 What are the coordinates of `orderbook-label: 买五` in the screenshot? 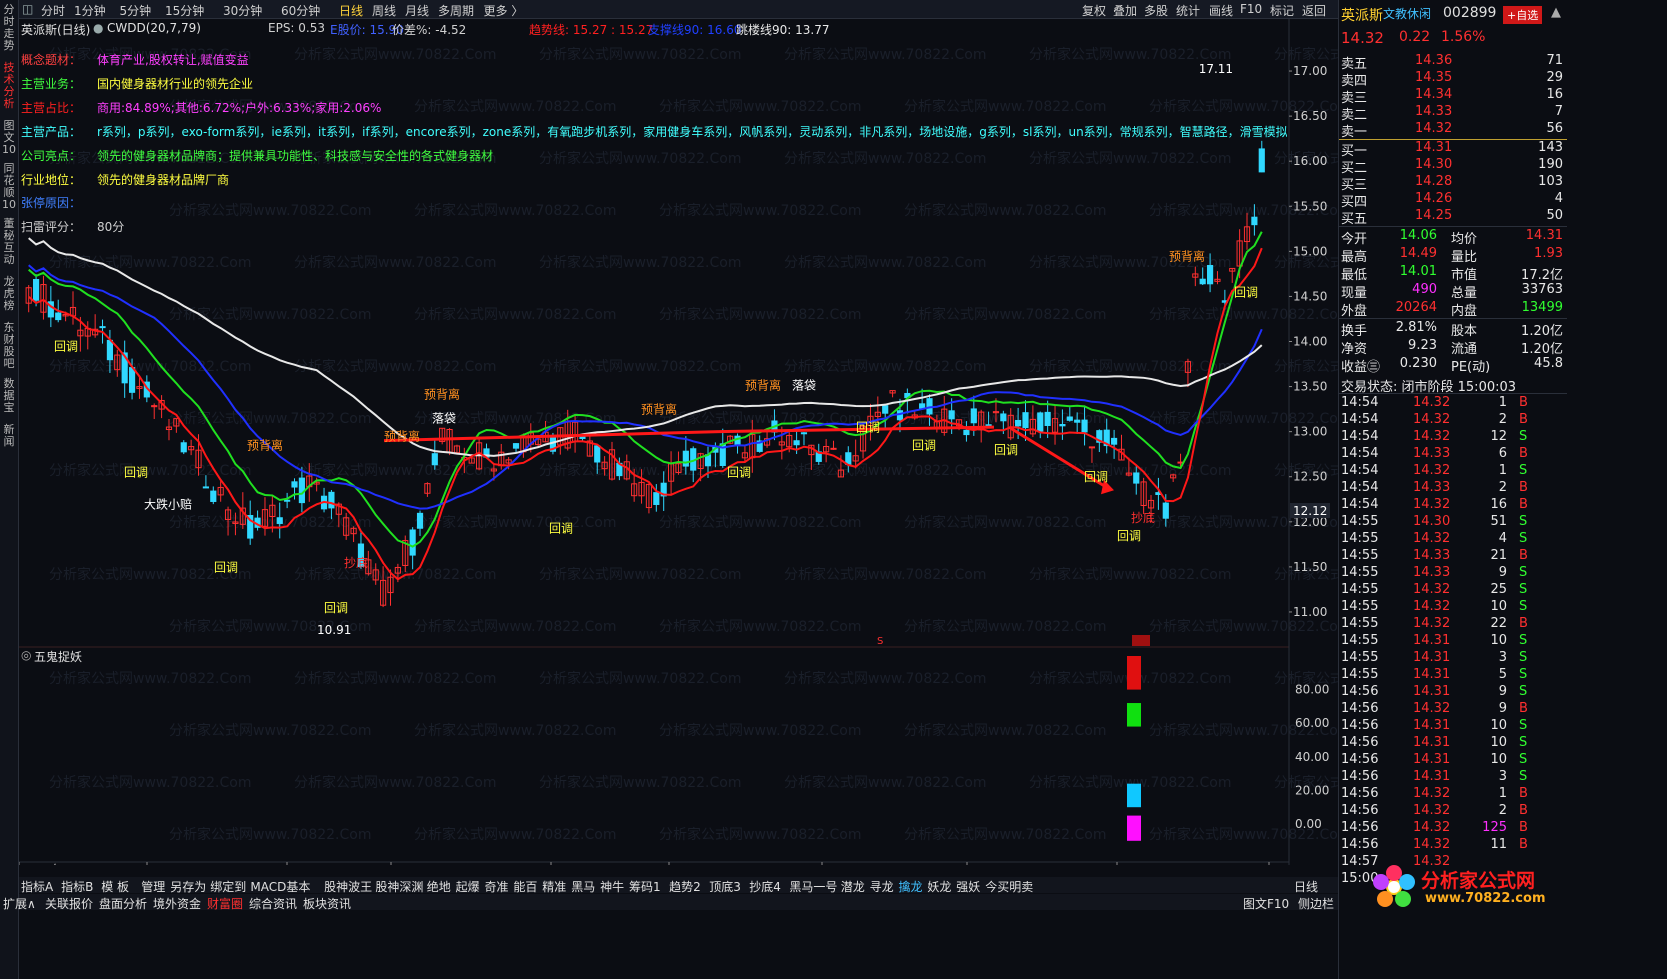 It's located at (1354, 219).